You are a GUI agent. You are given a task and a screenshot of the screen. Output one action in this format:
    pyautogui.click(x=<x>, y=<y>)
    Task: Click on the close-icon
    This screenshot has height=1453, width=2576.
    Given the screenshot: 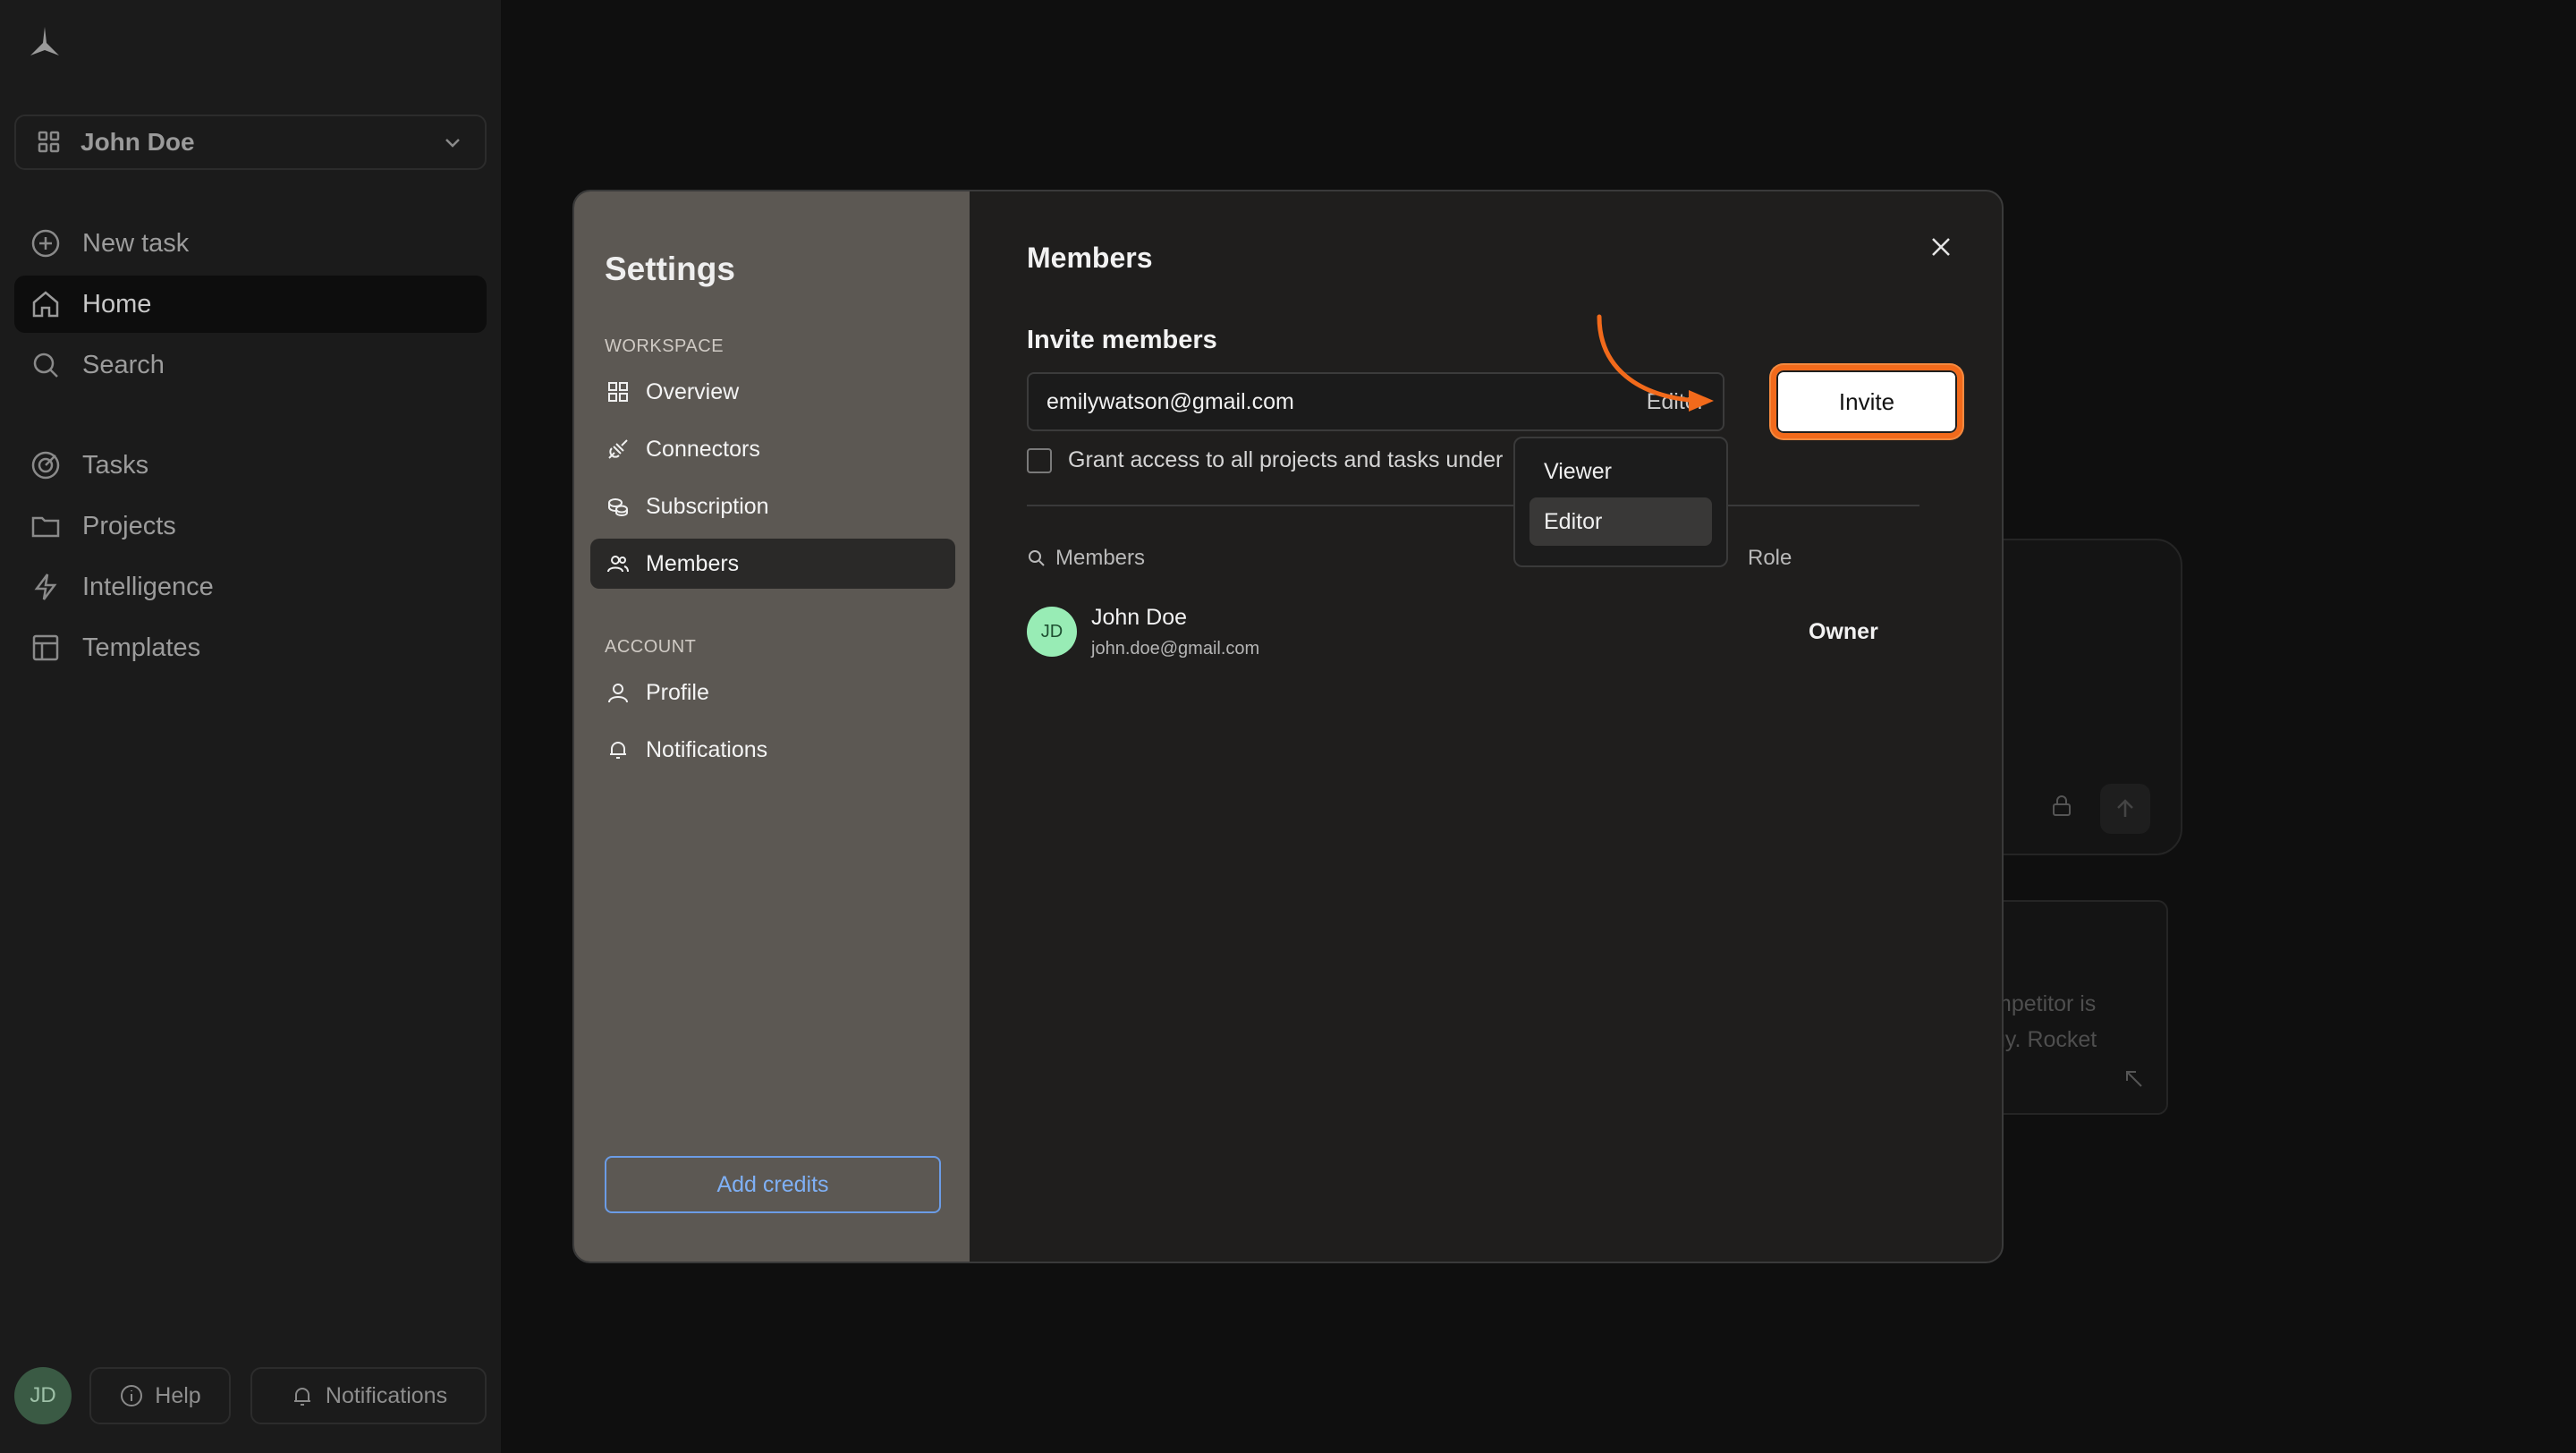 What is the action you would take?
    pyautogui.click(x=1941, y=247)
    